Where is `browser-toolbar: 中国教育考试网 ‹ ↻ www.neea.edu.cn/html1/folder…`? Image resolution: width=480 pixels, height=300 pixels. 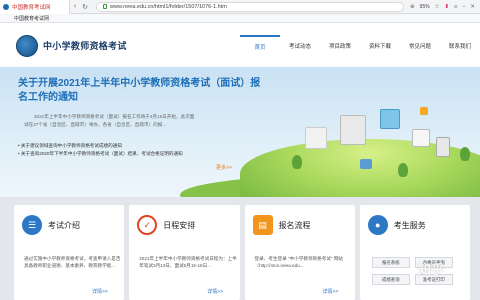 browser-toolbar: 中国教育考试网 ‹ ↻ www.neea.edu.cn/html1/folder… is located at coordinates (240, 7).